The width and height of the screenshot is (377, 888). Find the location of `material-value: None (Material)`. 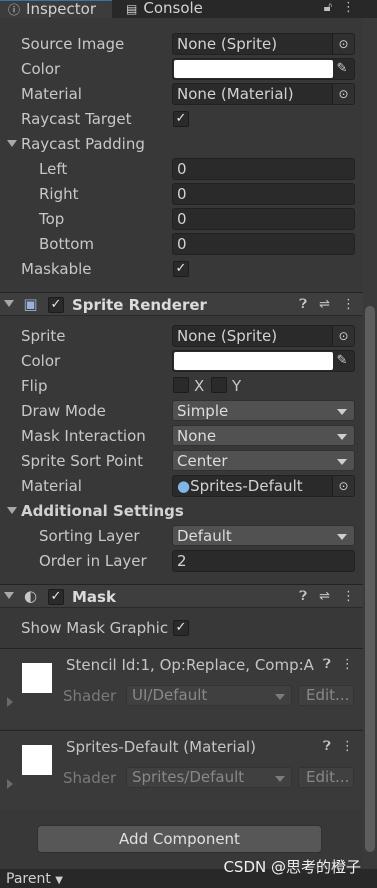

material-value: None (Material) is located at coordinates (235, 94).